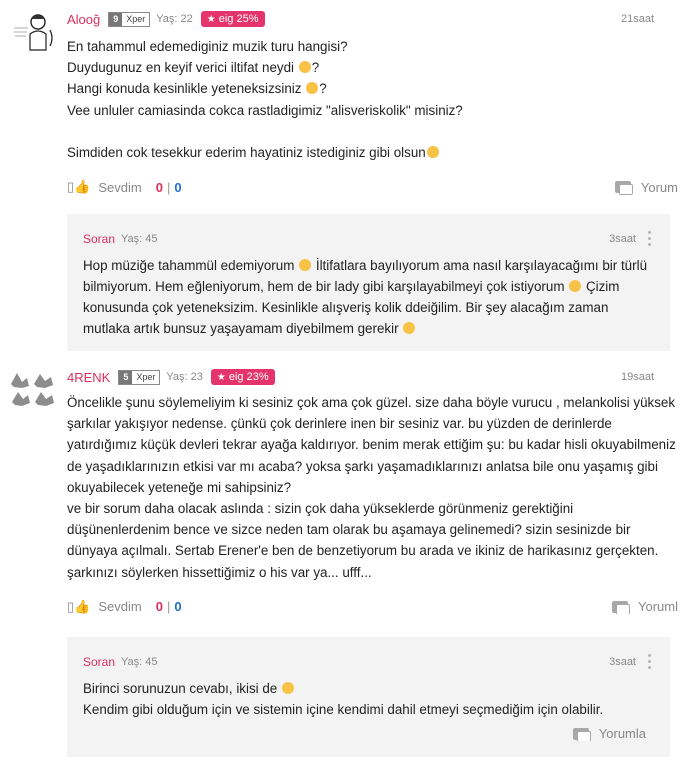  Describe the element at coordinates (189, 265) in the screenshot. I see `reply-line: Hop müziğe tahammül edemiyorum` at that location.